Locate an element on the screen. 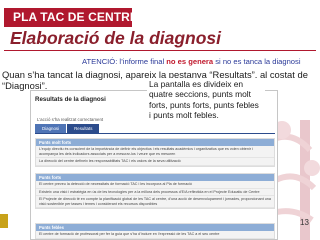 The width and height of the screenshot is (320, 240). section-header: Punts febles is located at coordinates (155, 227).